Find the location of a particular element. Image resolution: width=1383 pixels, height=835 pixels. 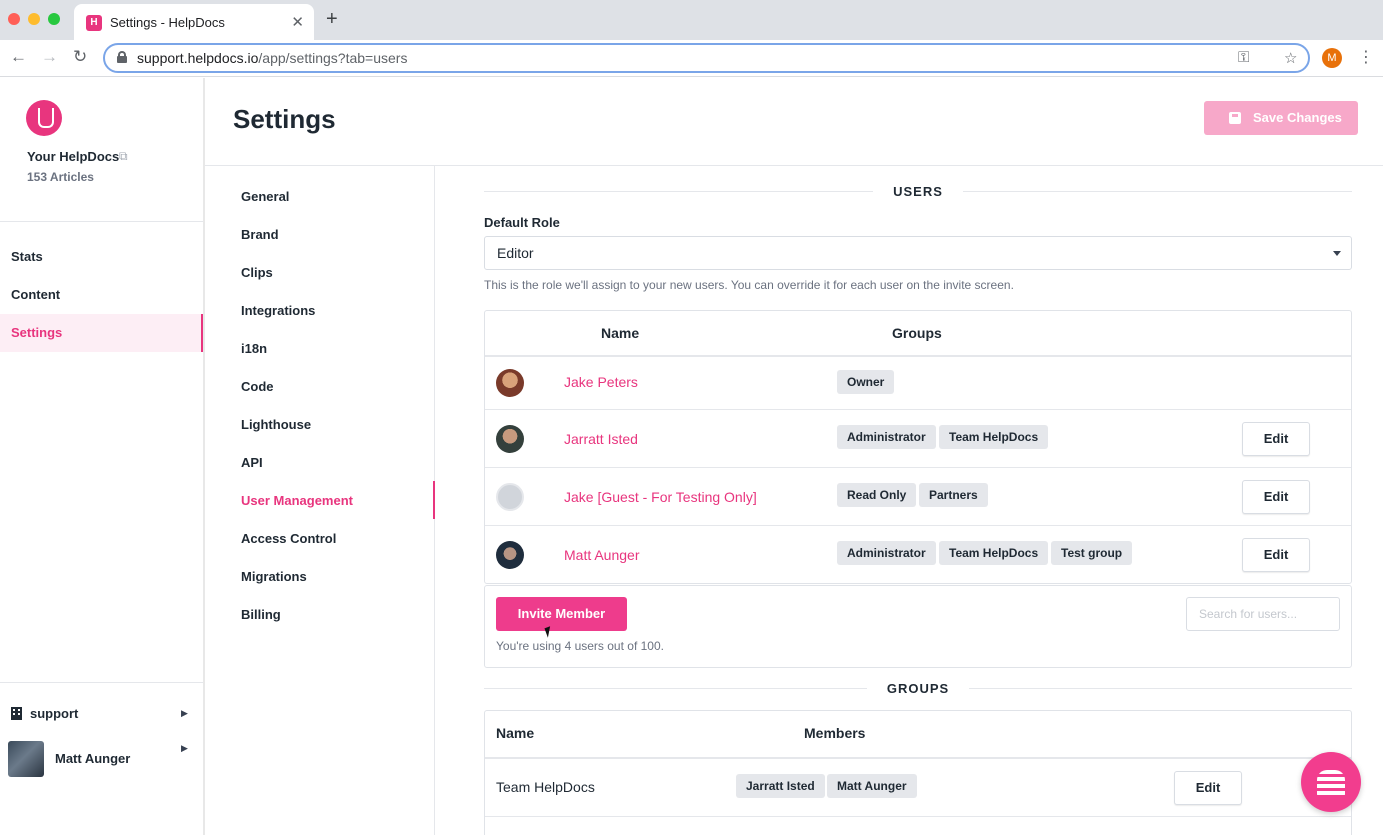

external-link-icon: ⧉ is located at coordinates (123, 156).